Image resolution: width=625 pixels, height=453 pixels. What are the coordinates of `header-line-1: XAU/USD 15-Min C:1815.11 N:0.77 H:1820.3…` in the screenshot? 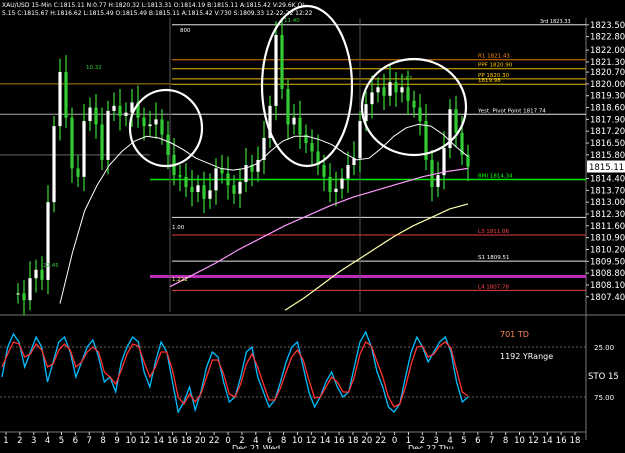 It's located at (154, 5).